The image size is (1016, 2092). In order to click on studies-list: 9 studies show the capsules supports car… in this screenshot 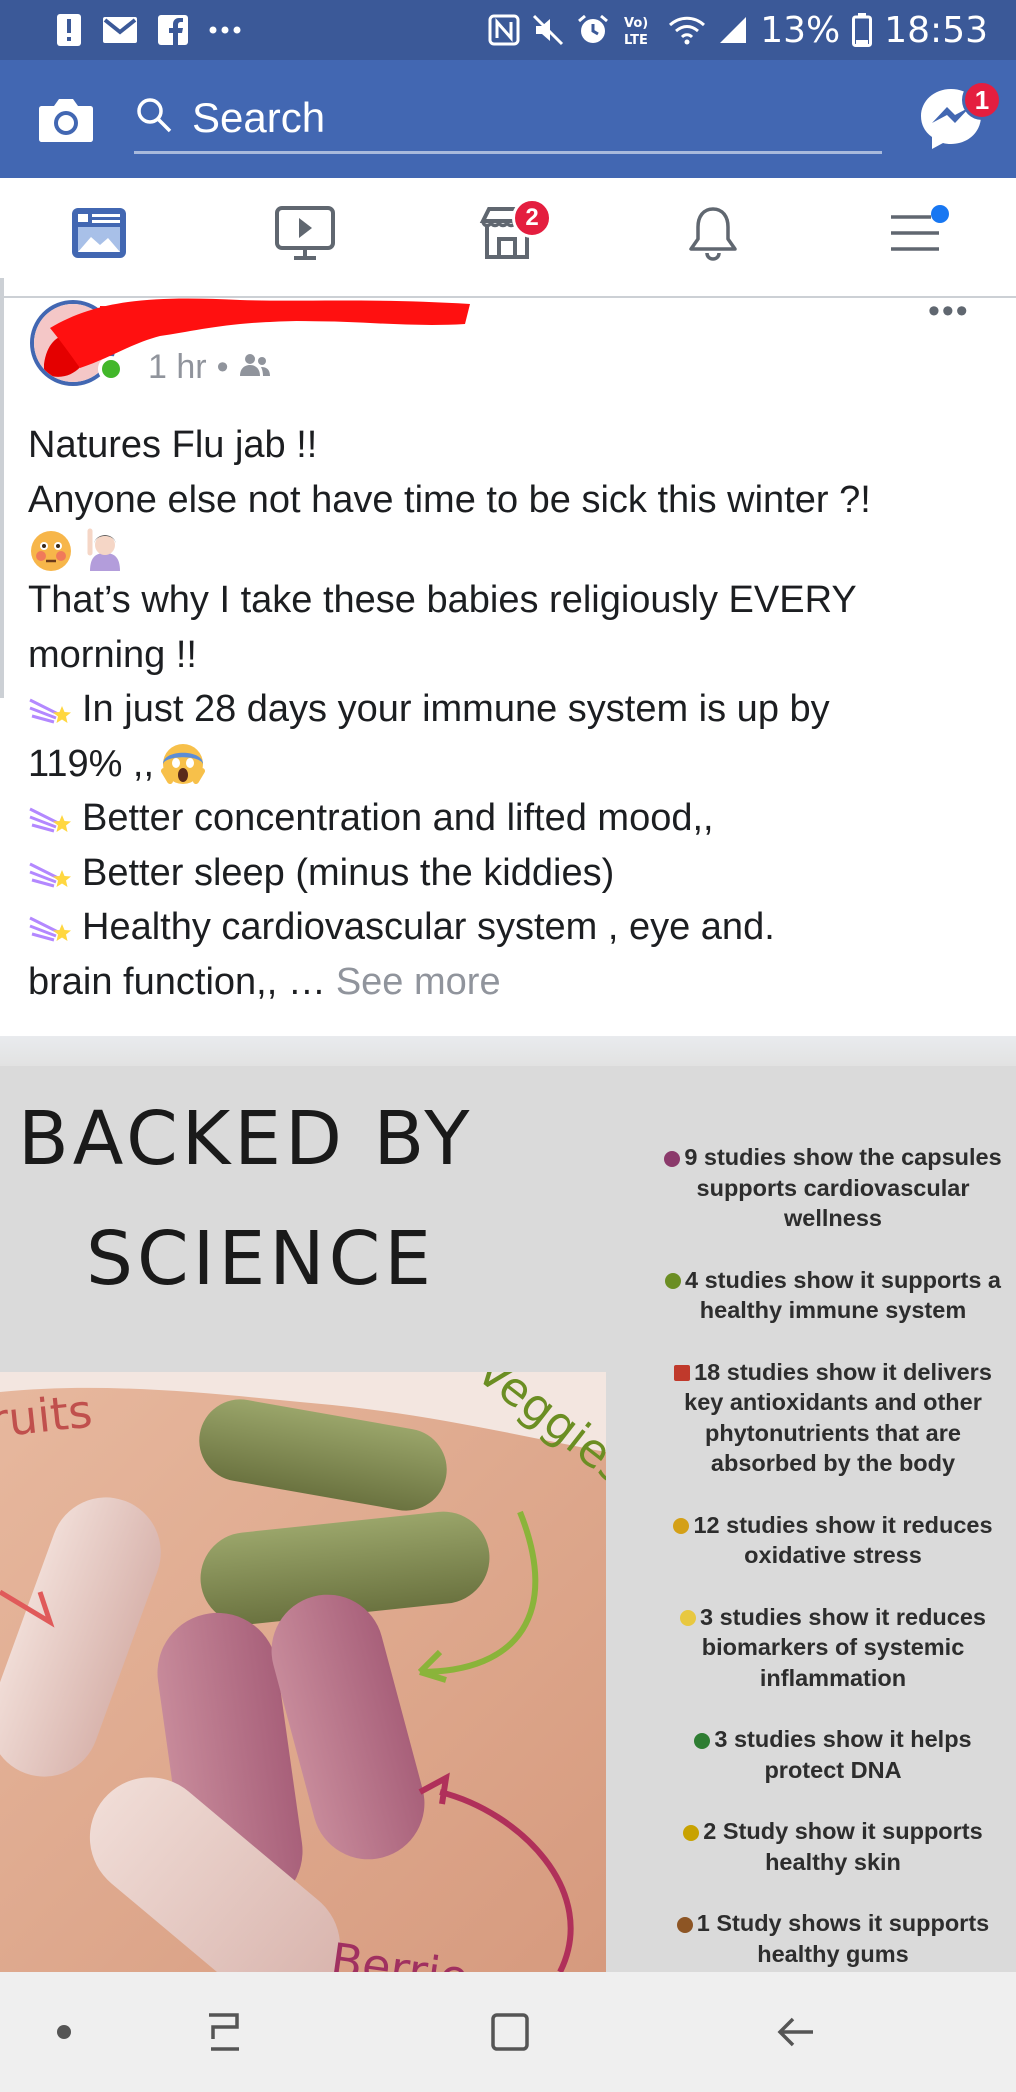, I will do `click(833, 1557)`.